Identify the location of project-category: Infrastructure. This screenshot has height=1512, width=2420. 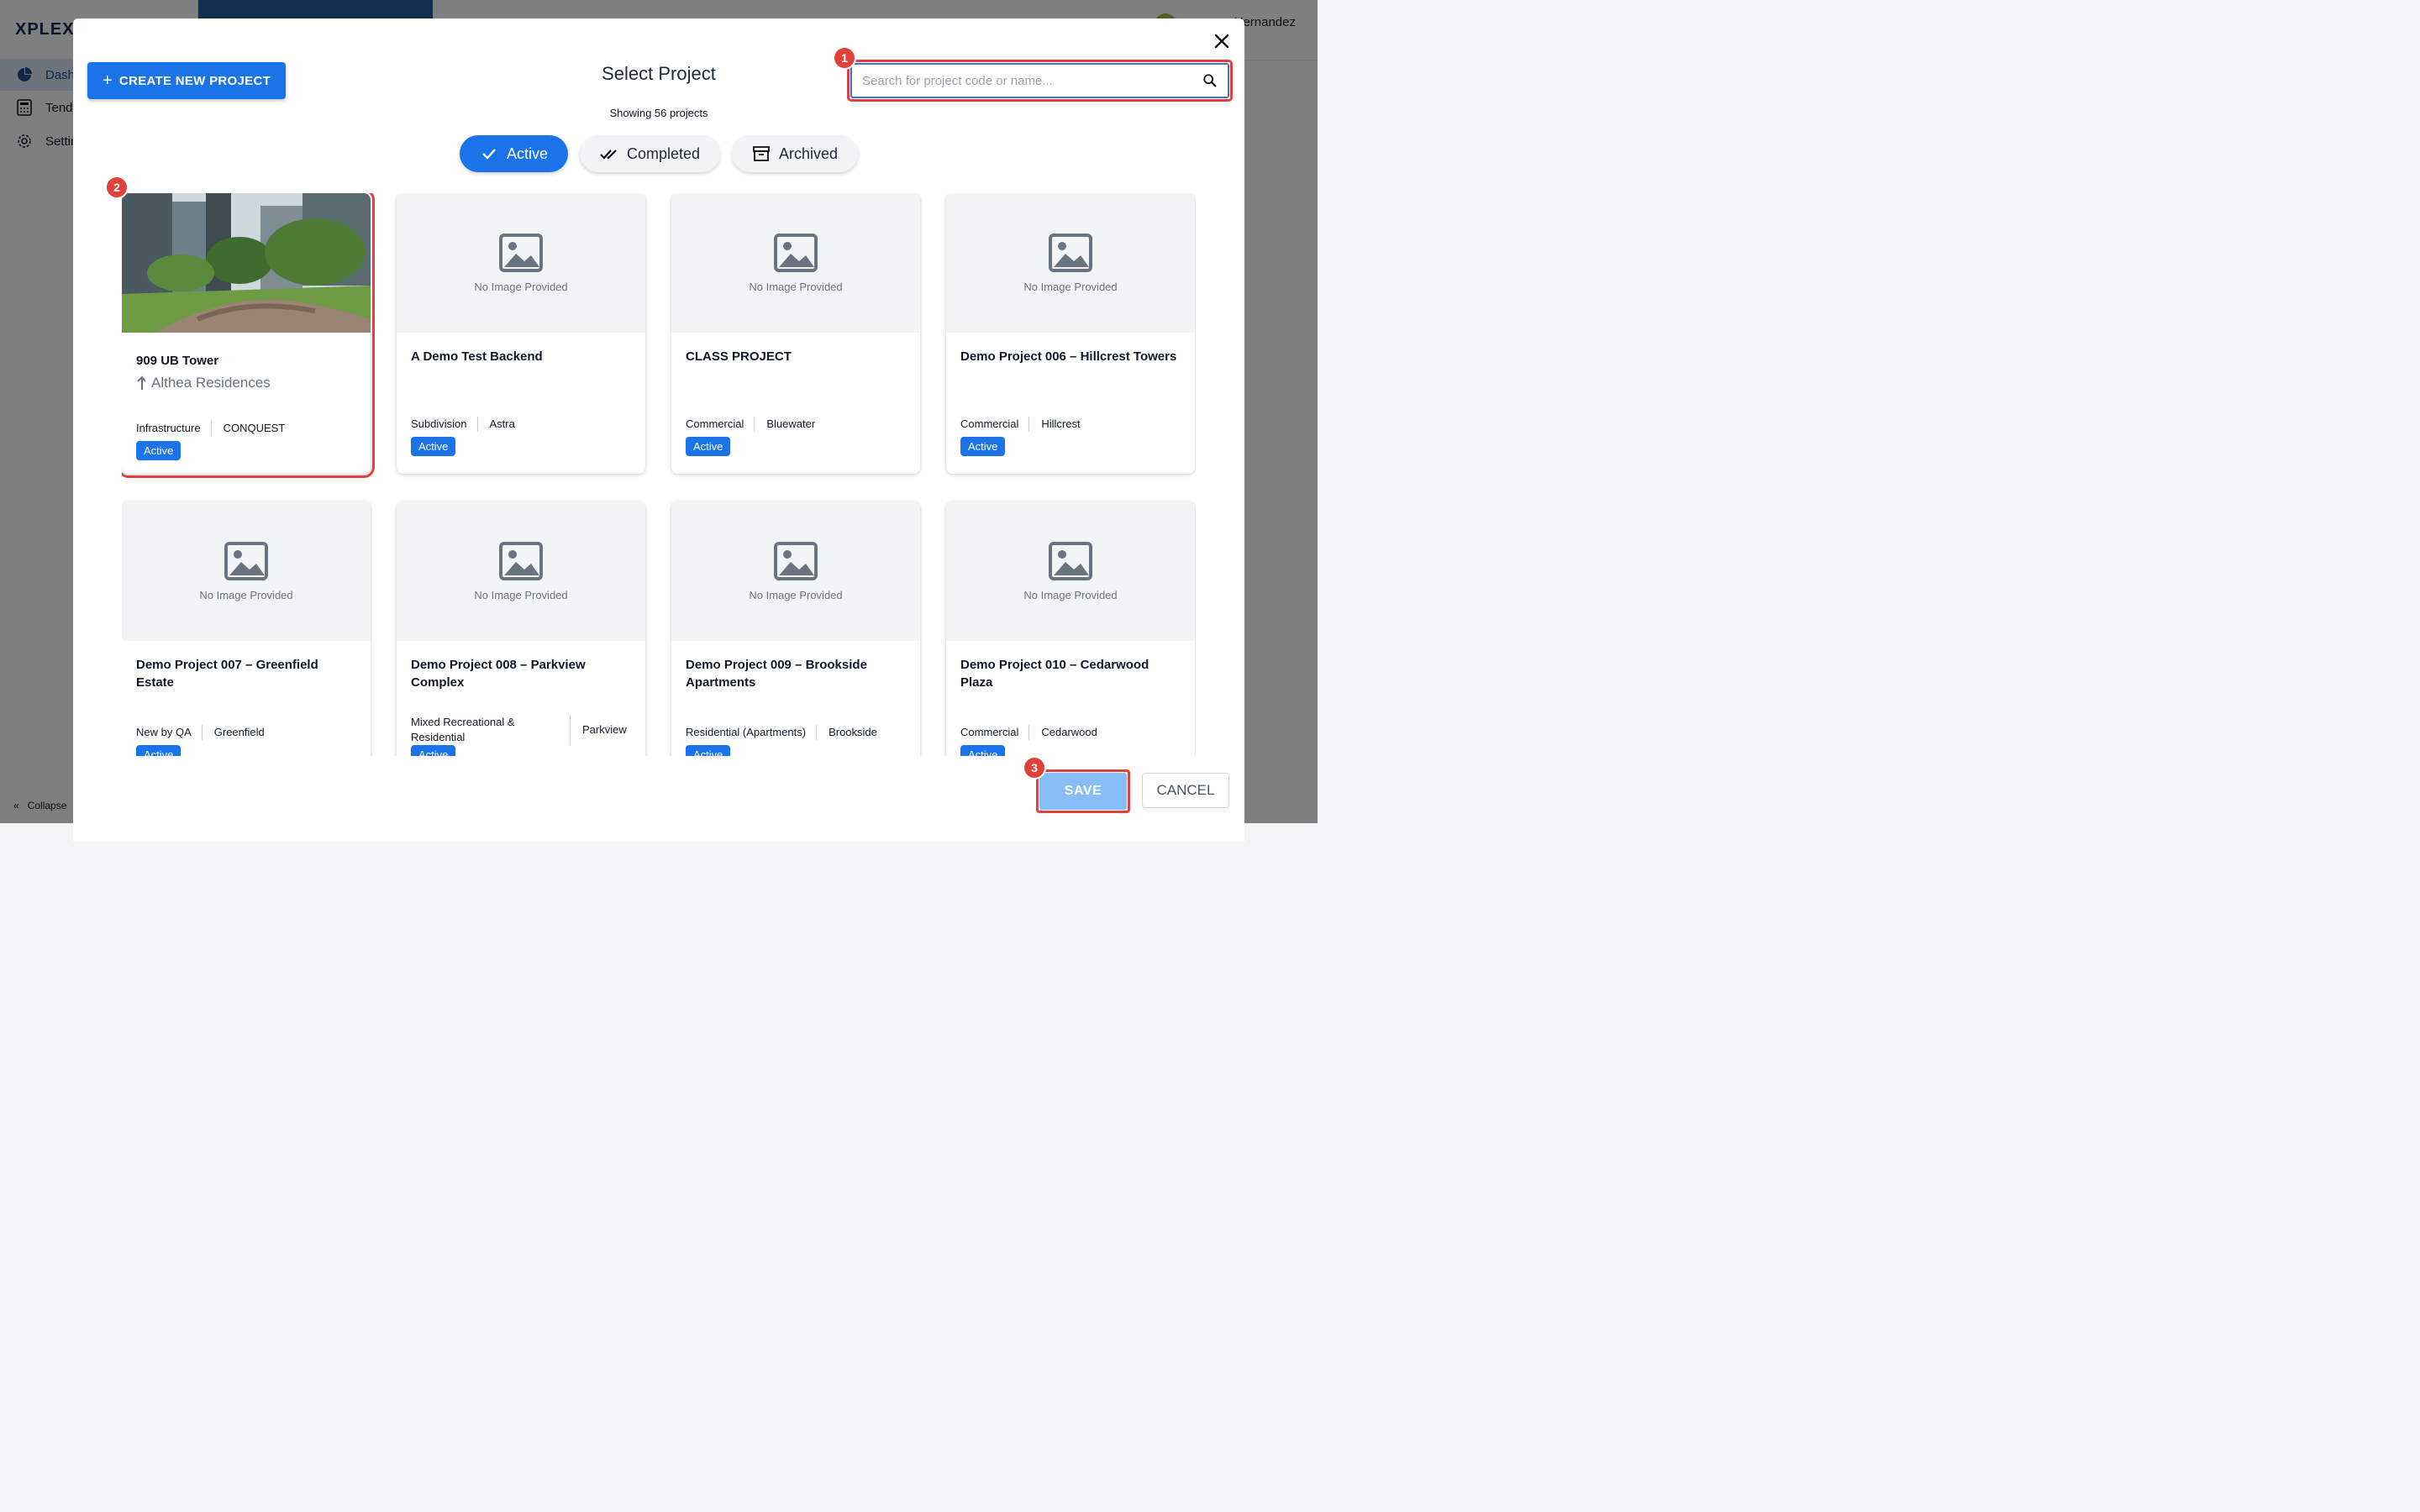
(174, 428).